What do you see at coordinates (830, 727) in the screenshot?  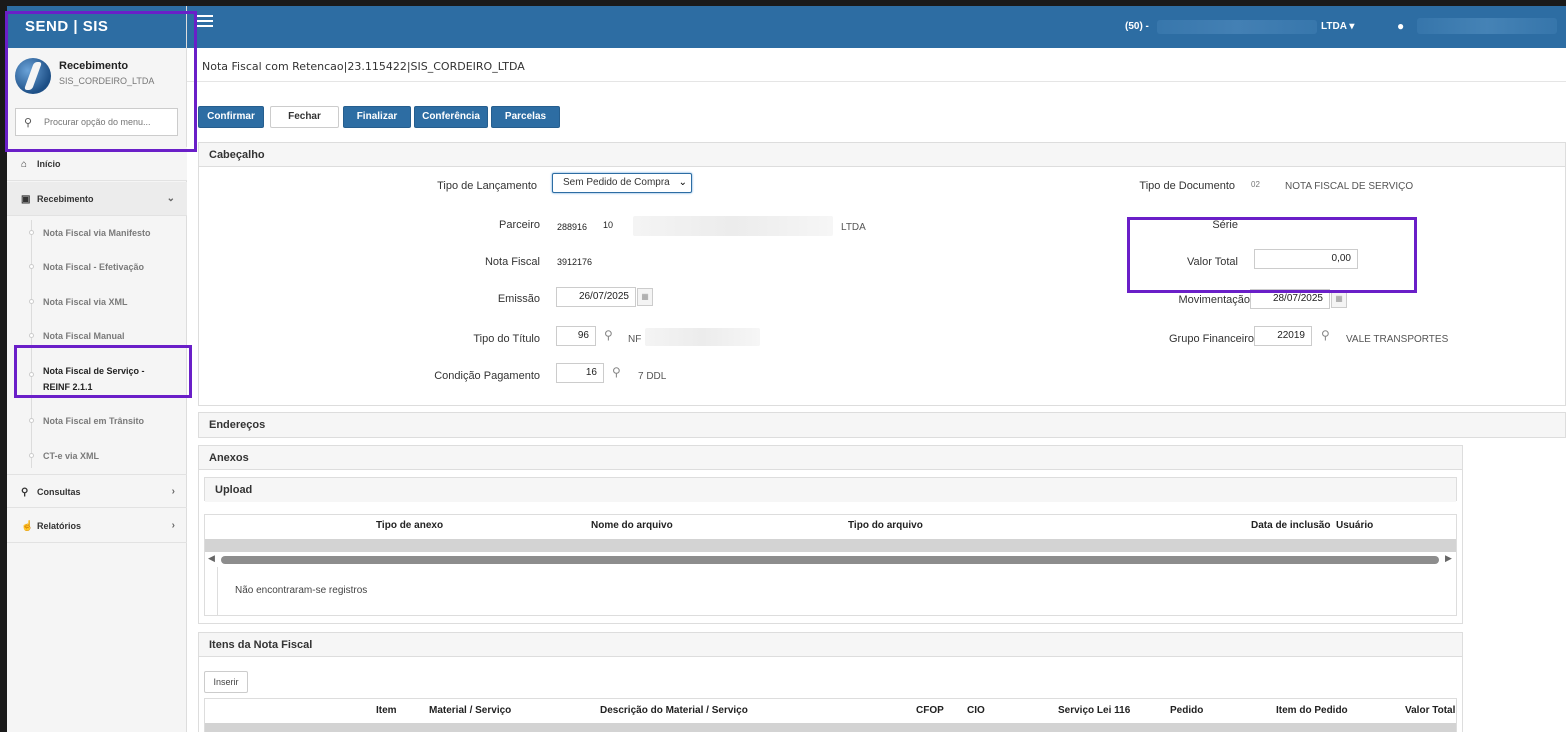 I see `itens-grid-header-row` at bounding box center [830, 727].